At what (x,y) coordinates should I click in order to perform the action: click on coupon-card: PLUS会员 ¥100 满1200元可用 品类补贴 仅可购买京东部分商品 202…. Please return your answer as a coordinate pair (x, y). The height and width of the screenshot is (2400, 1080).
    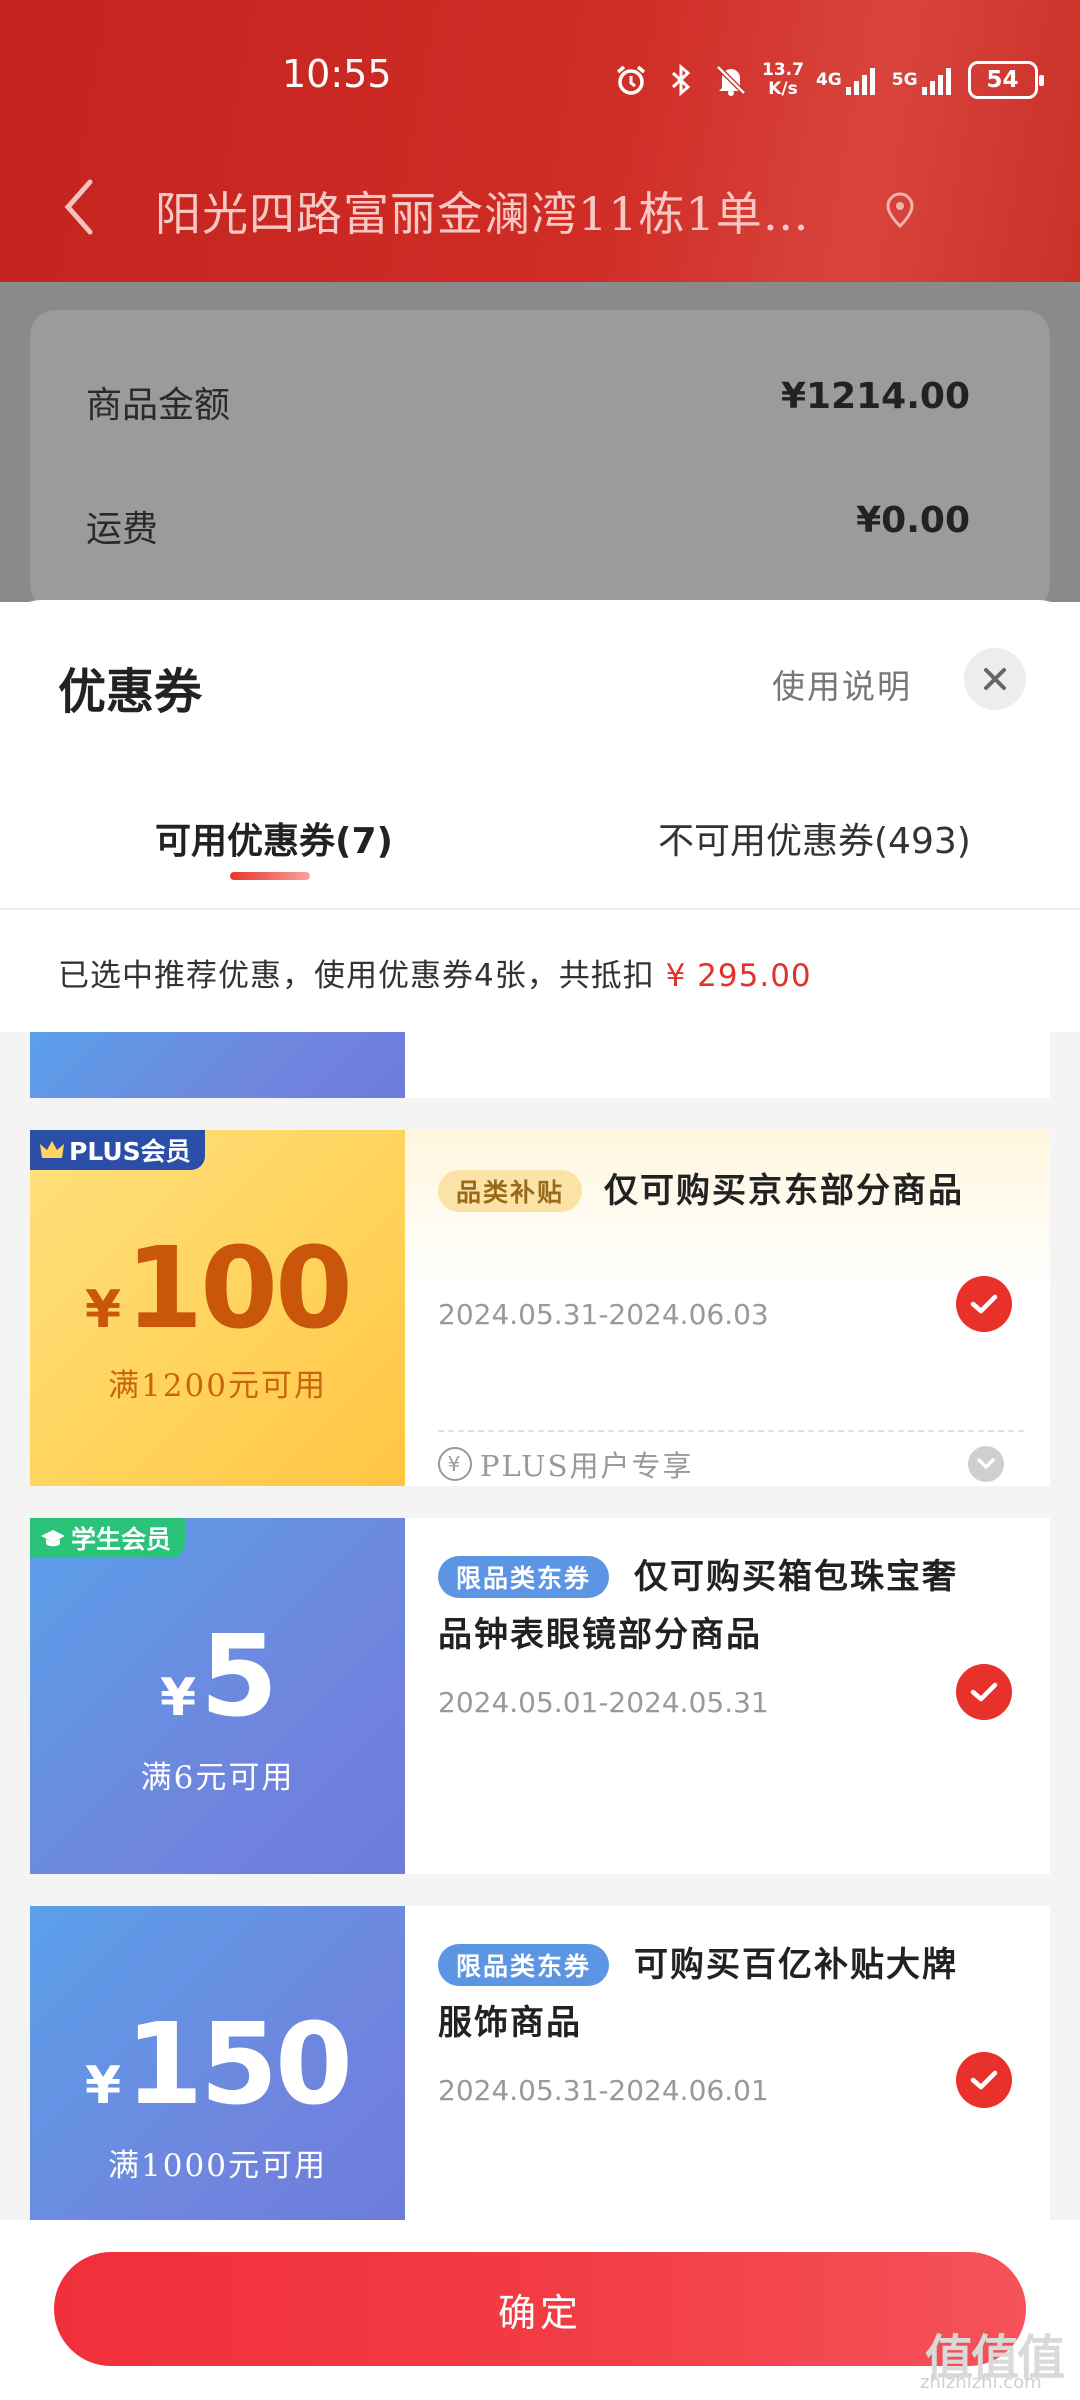
    Looking at the image, I should click on (540, 1308).